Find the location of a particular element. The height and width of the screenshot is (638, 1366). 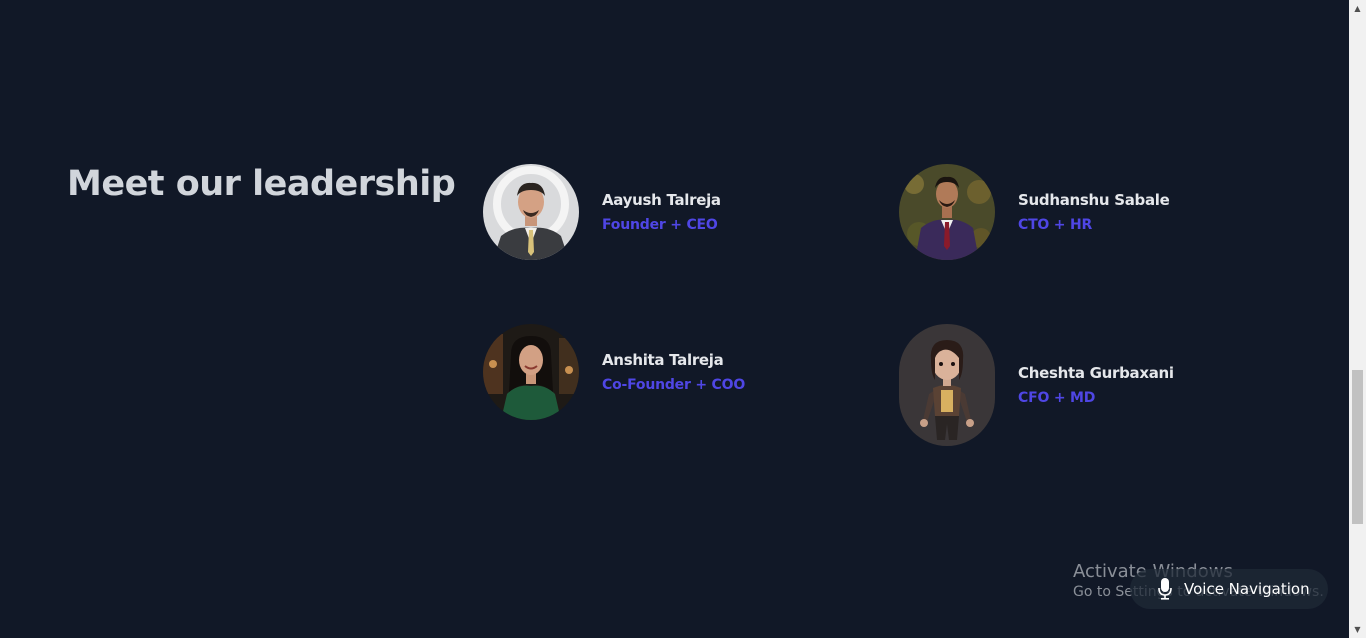

leader-avatar-3d is located at coordinates (947, 385).